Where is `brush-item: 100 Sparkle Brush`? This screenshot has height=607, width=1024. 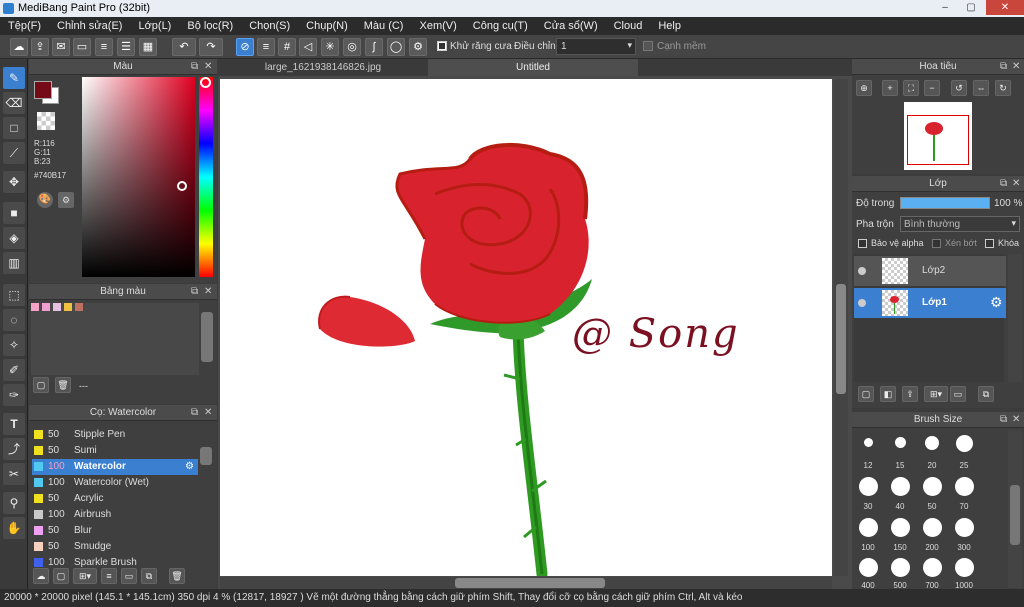
brush-item: 100 Sparkle Brush is located at coordinates (115, 561).